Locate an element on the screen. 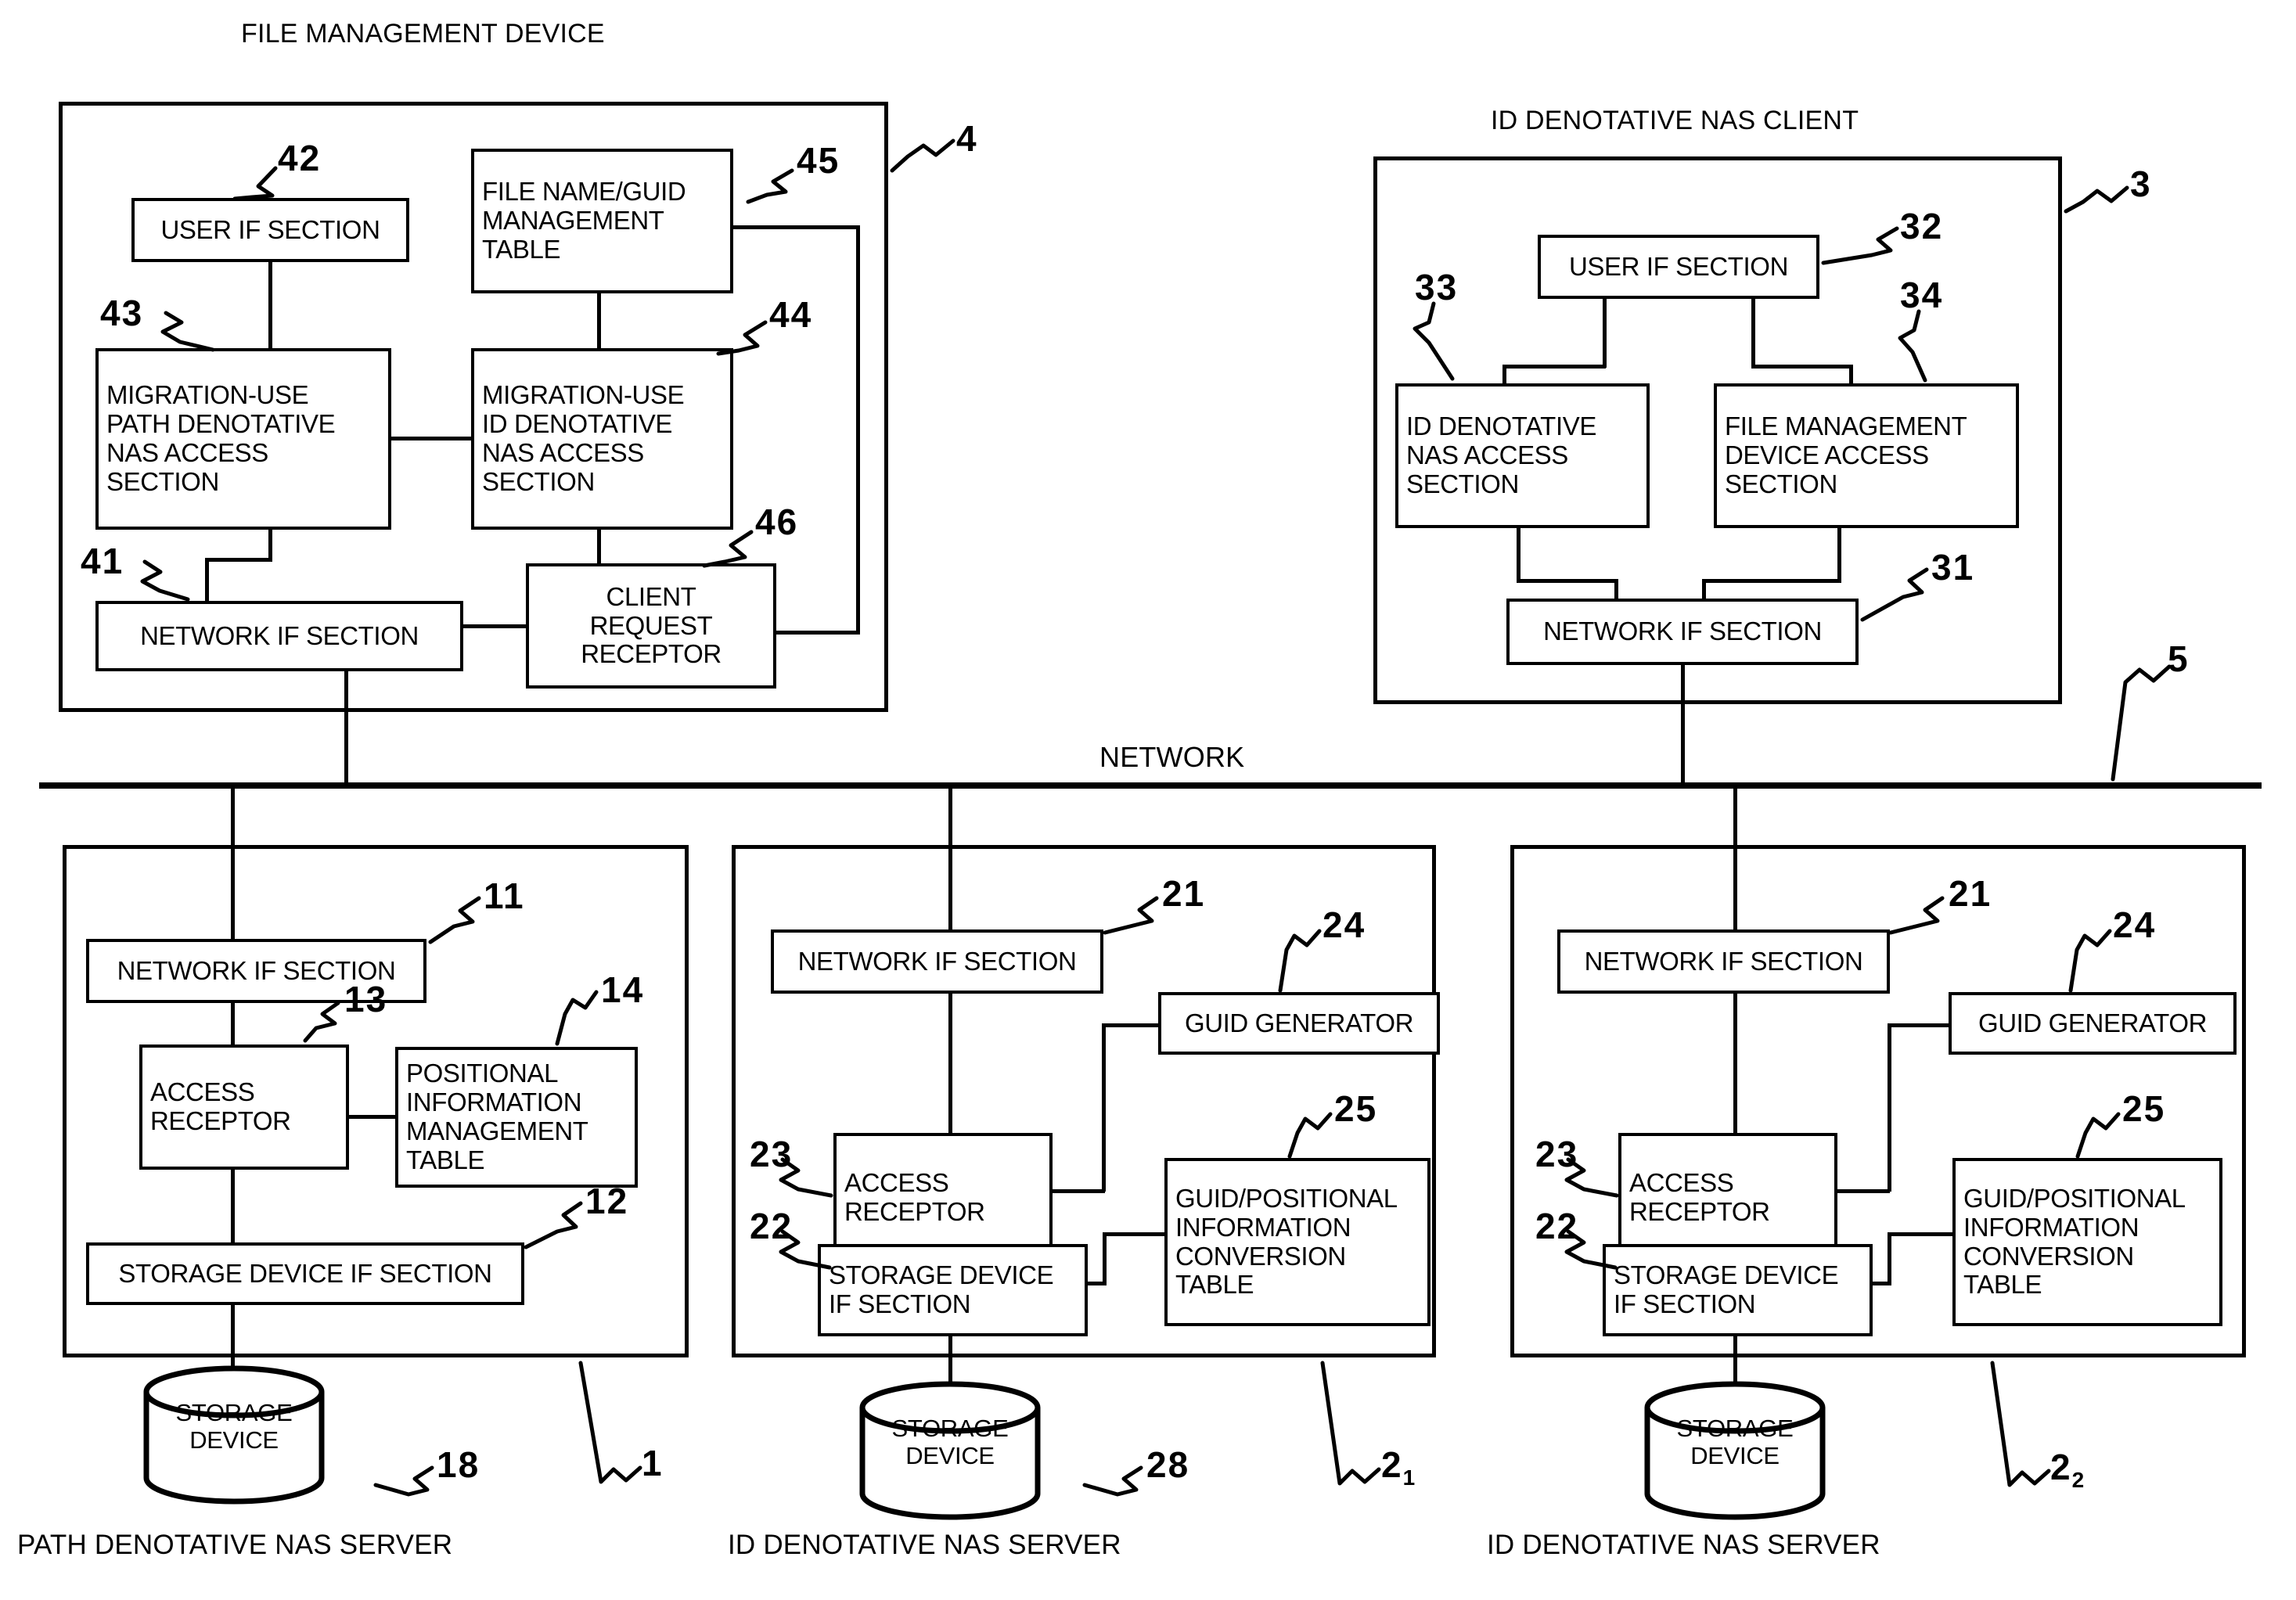 The image size is (2296, 1600). idnas2-storage-device-if-section: STORAGE DEVICE IF SECTION is located at coordinates (1738, 1290).